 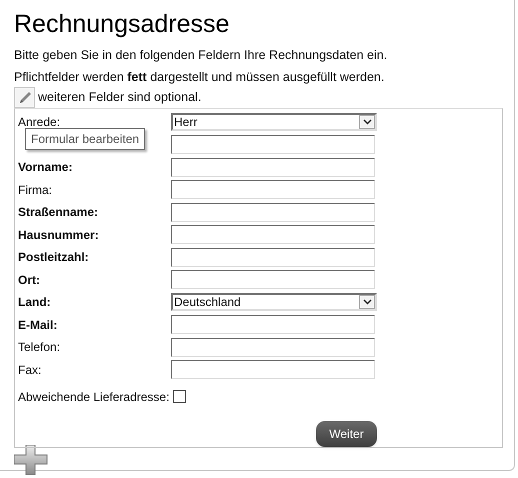 I want to click on dropdown: Herr, so click(x=274, y=122).